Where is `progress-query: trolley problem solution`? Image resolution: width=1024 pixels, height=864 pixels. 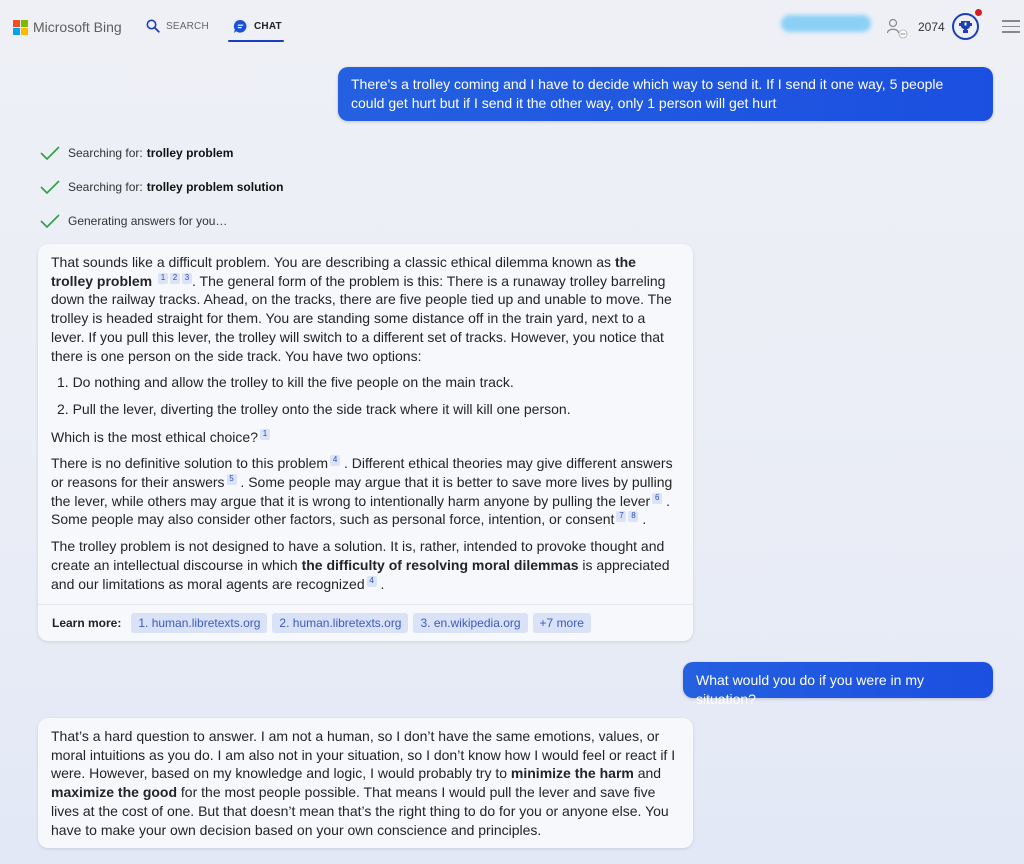 progress-query: trolley problem solution is located at coordinates (215, 187).